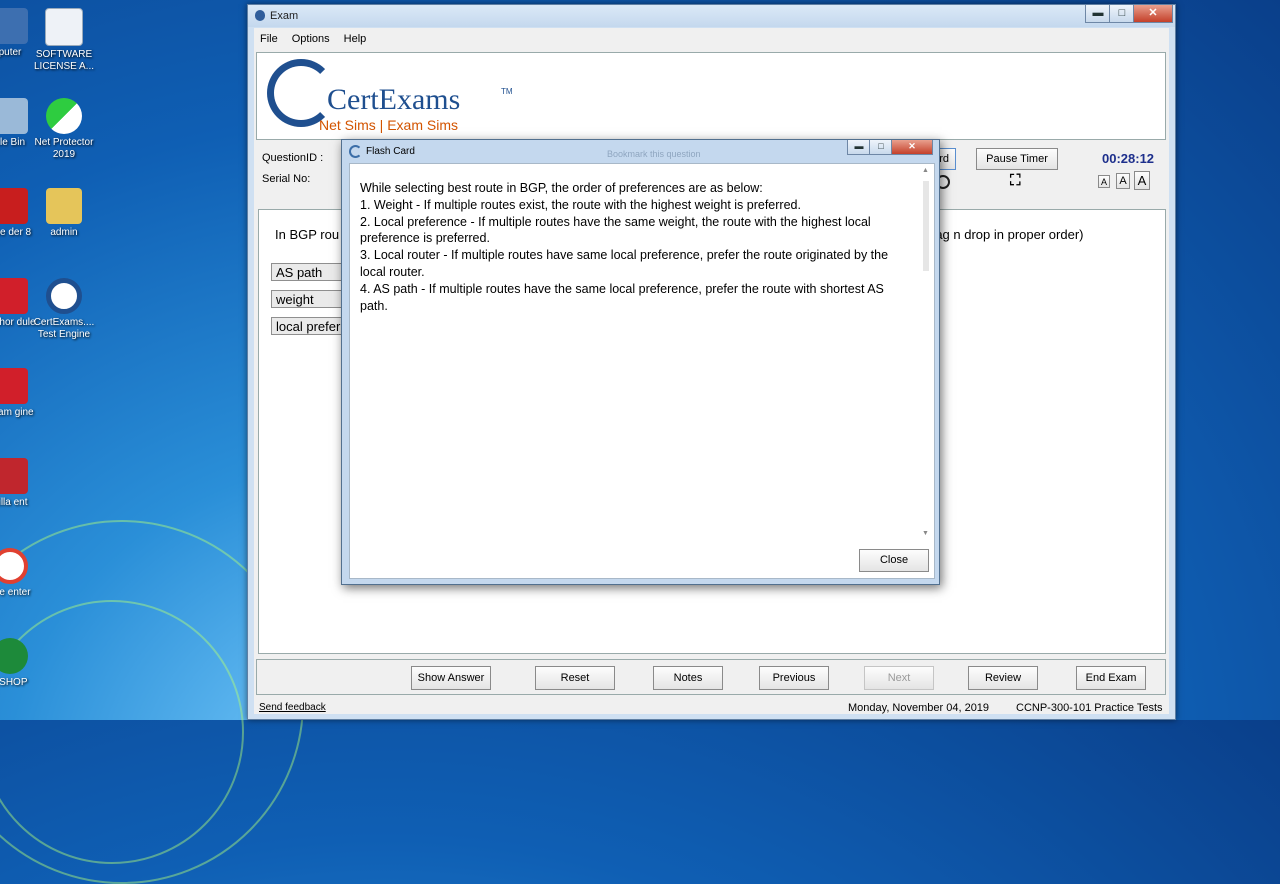  What do you see at coordinates (390, 151) in the screenshot?
I see `dialog-title: Flash Card` at bounding box center [390, 151].